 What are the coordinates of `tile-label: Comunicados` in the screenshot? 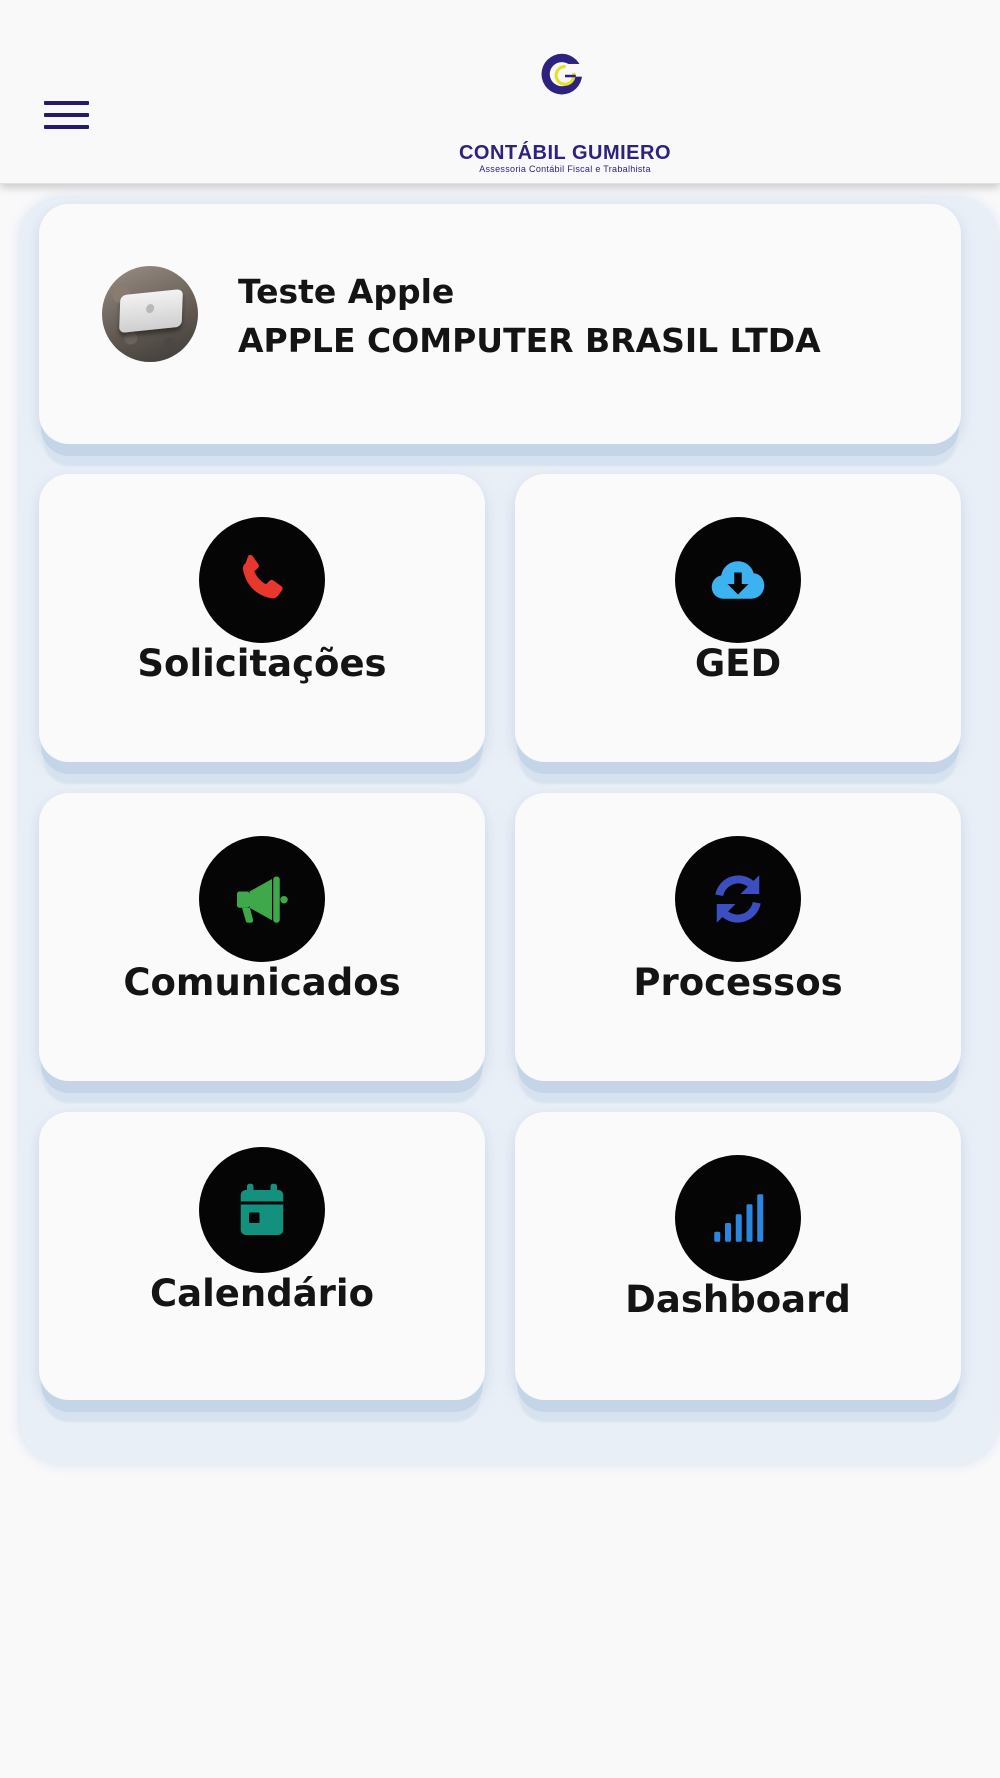 It's located at (262, 982).